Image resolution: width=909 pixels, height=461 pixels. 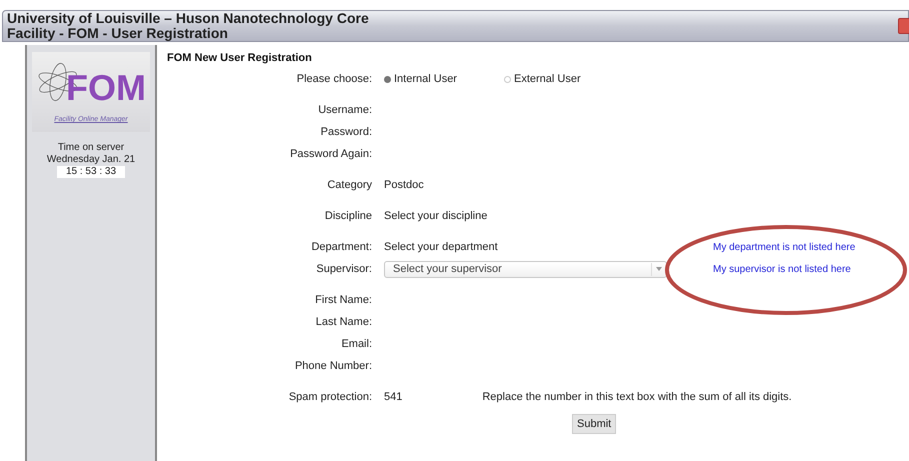 I want to click on field-label: Password Again:, so click(x=330, y=154).